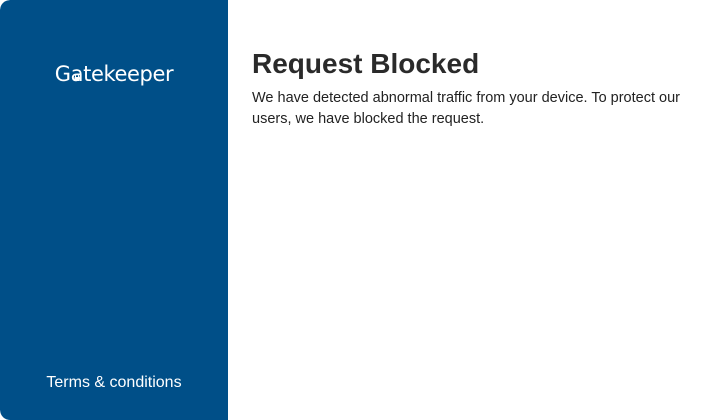 This screenshot has height=420, width=720. I want to click on gatekeeper-logo: Ga tekeeper, so click(114, 74).